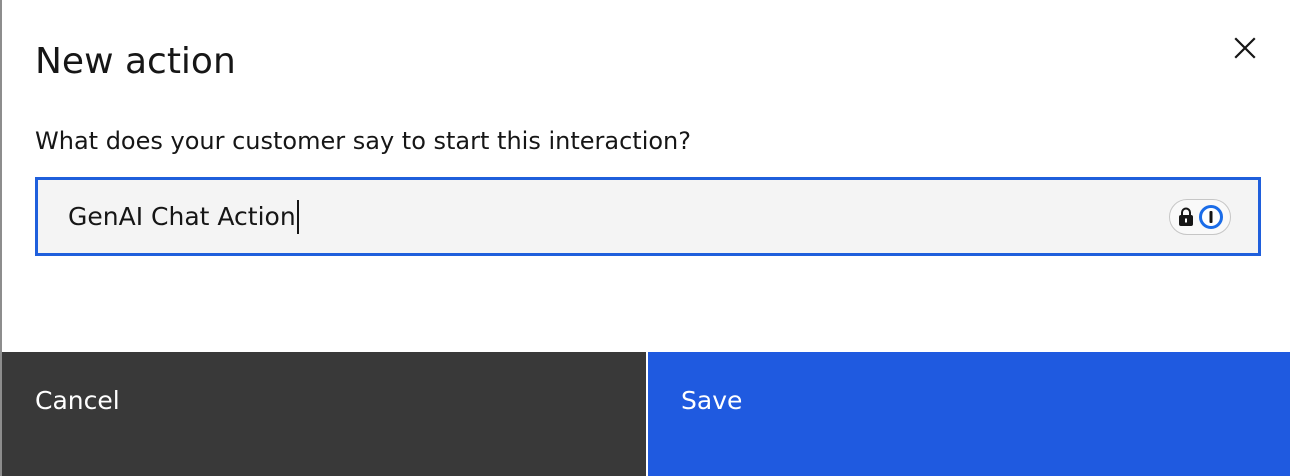 This screenshot has height=476, width=1290. Describe the element at coordinates (1186, 216) in the screenshot. I see `lock-icon` at that location.